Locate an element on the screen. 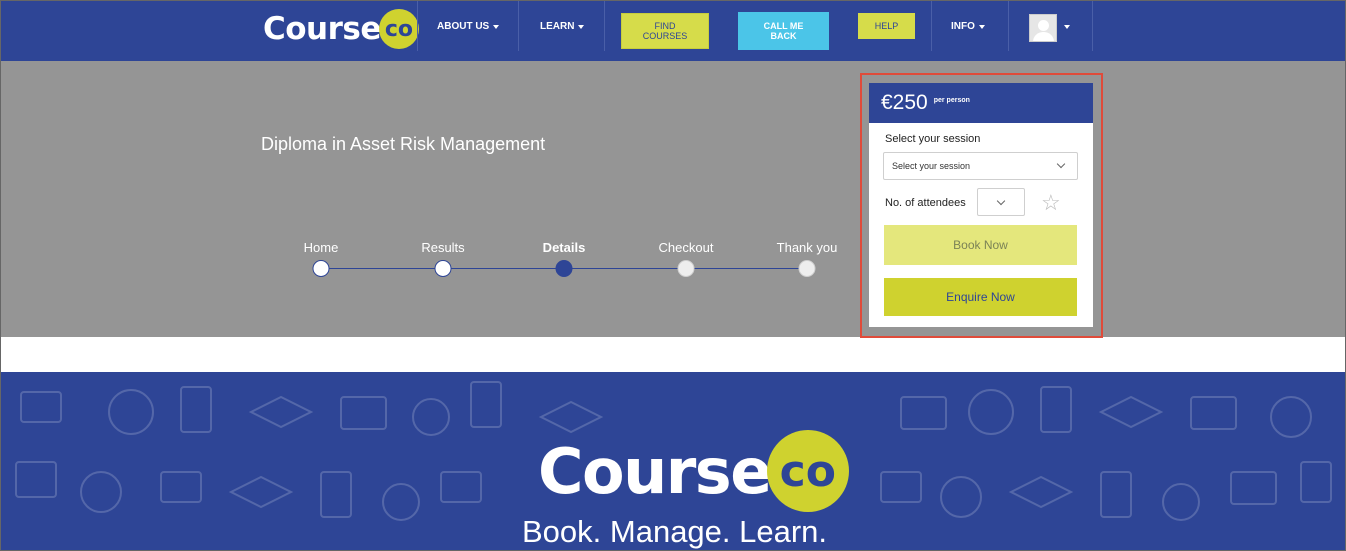  enquire-now-label: Enquire Now is located at coordinates (980, 297).